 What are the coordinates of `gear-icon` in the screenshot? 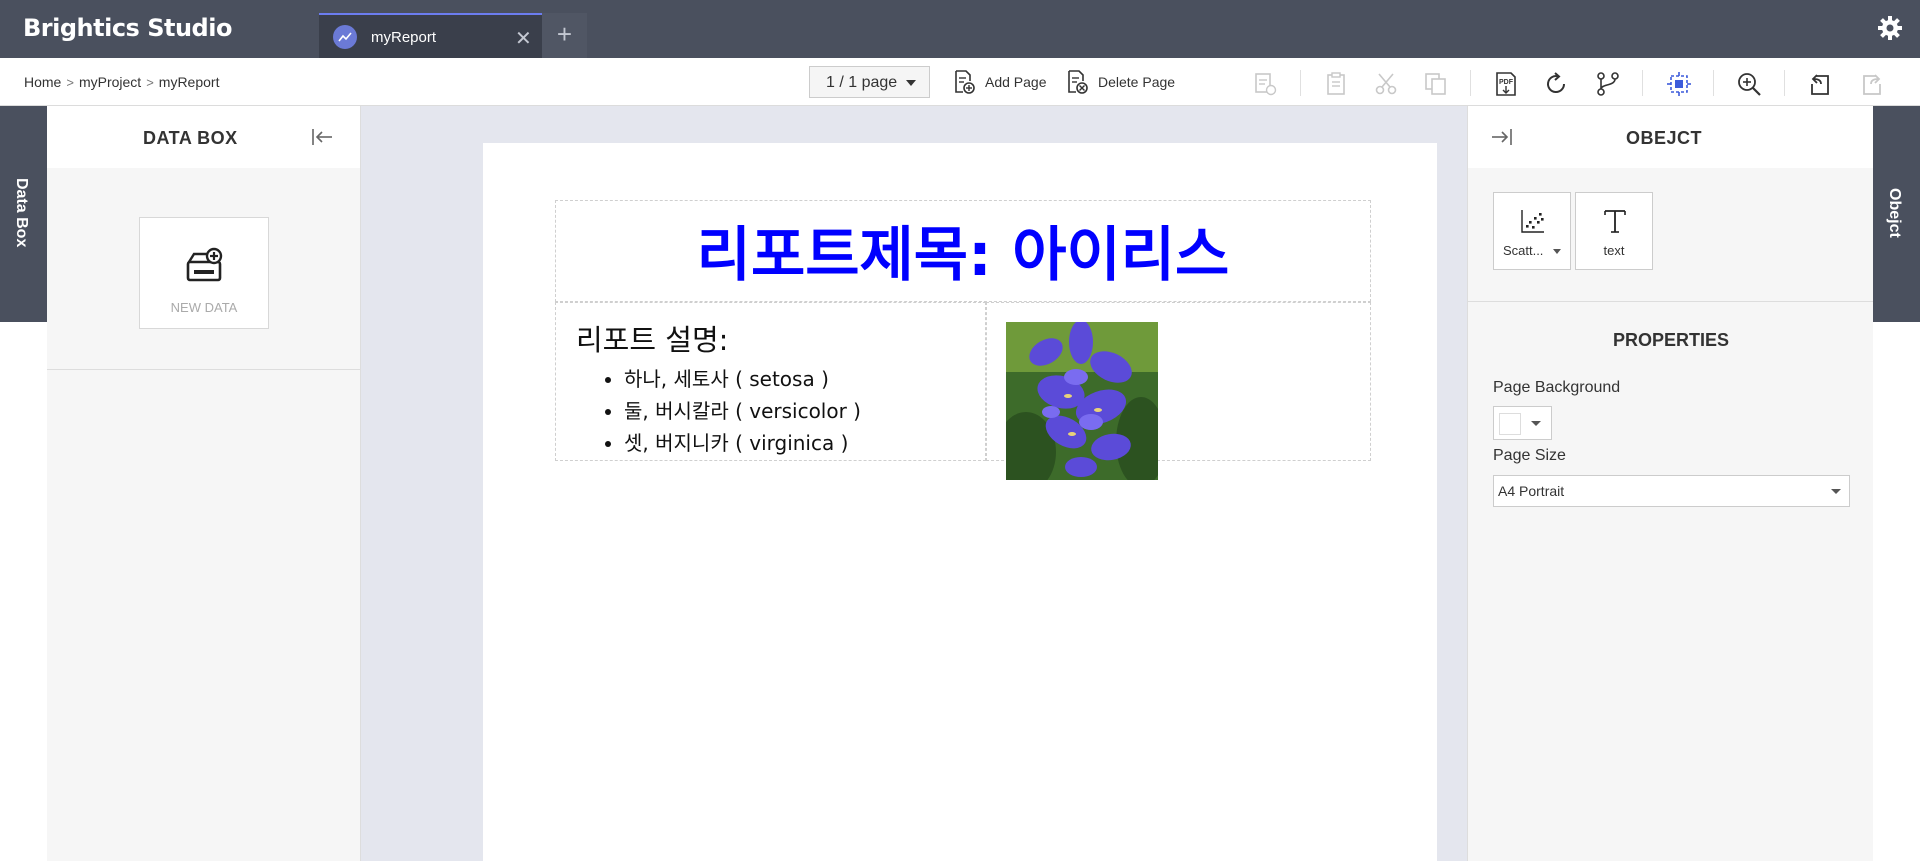 It's located at (1890, 28).